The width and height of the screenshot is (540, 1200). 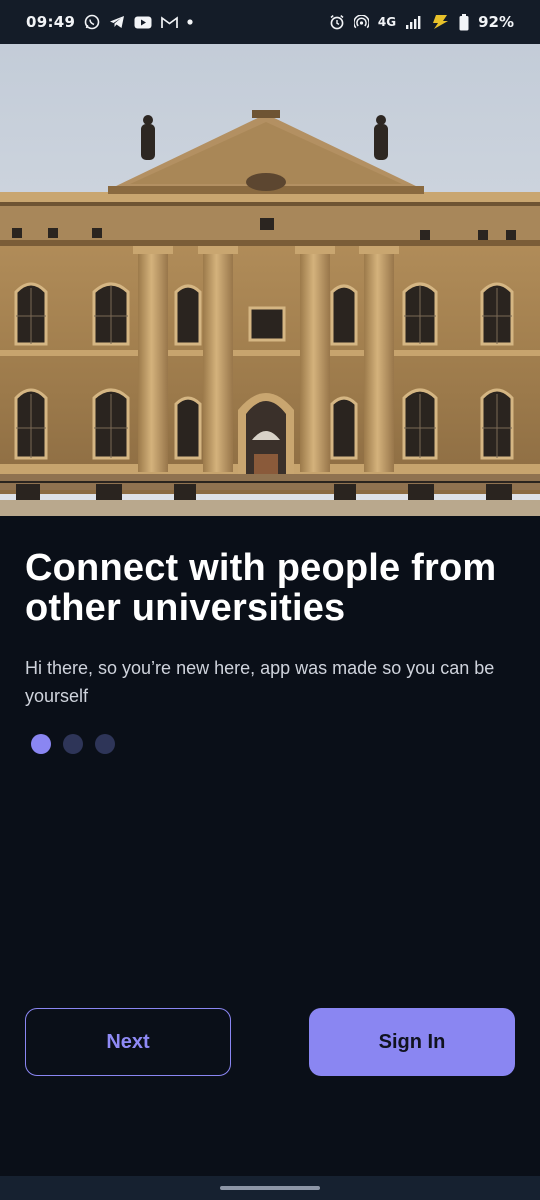 I want to click on status-bar-right: 4G 92%, so click(x=421, y=22).